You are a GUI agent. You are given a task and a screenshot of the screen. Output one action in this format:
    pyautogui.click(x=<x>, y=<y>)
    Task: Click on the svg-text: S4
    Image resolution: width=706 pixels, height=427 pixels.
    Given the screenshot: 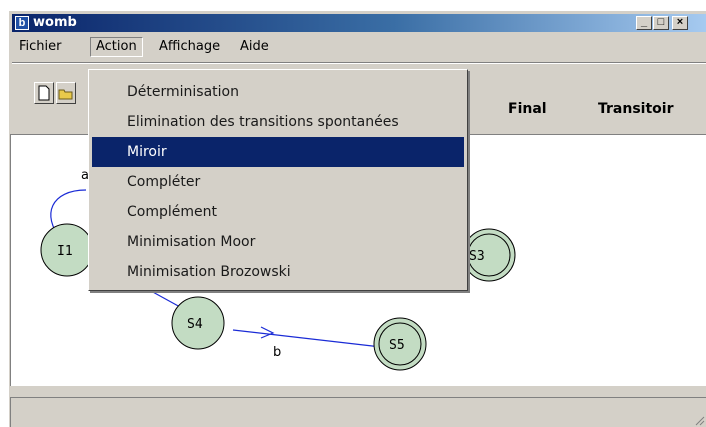 What is the action you would take?
    pyautogui.click(x=195, y=324)
    